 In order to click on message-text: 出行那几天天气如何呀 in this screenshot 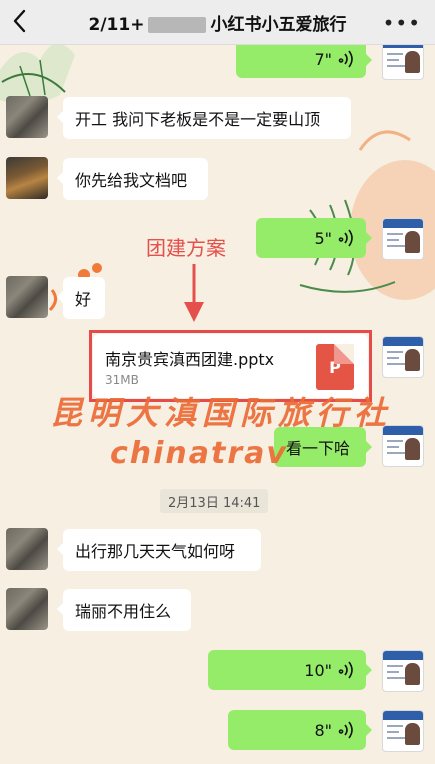, I will do `click(155, 551)`.